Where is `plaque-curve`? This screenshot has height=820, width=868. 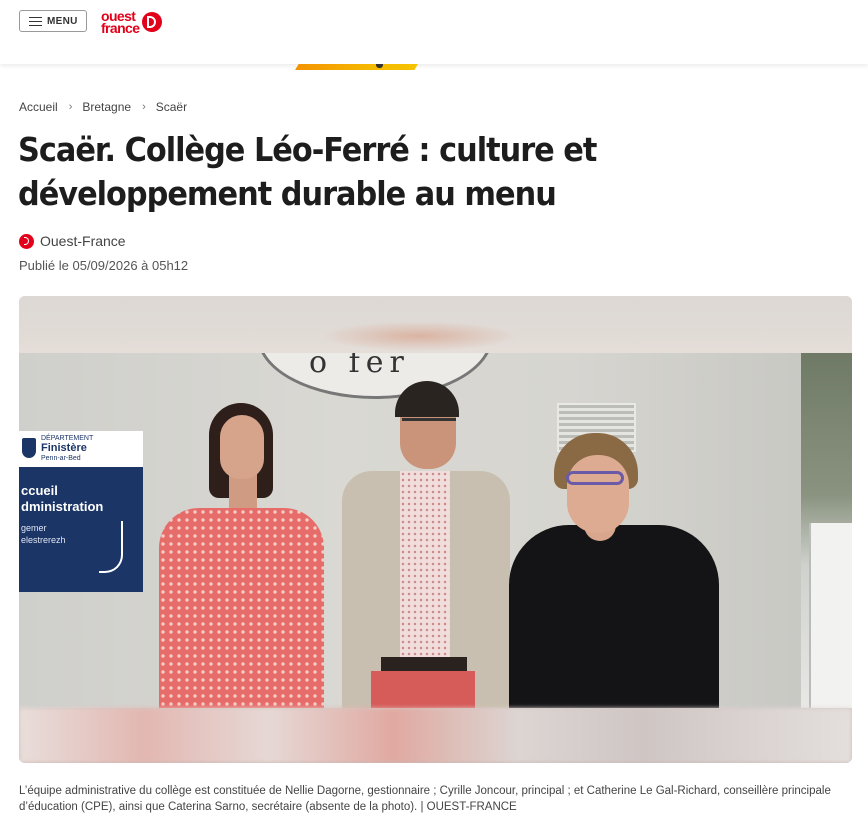 plaque-curve is located at coordinates (111, 547).